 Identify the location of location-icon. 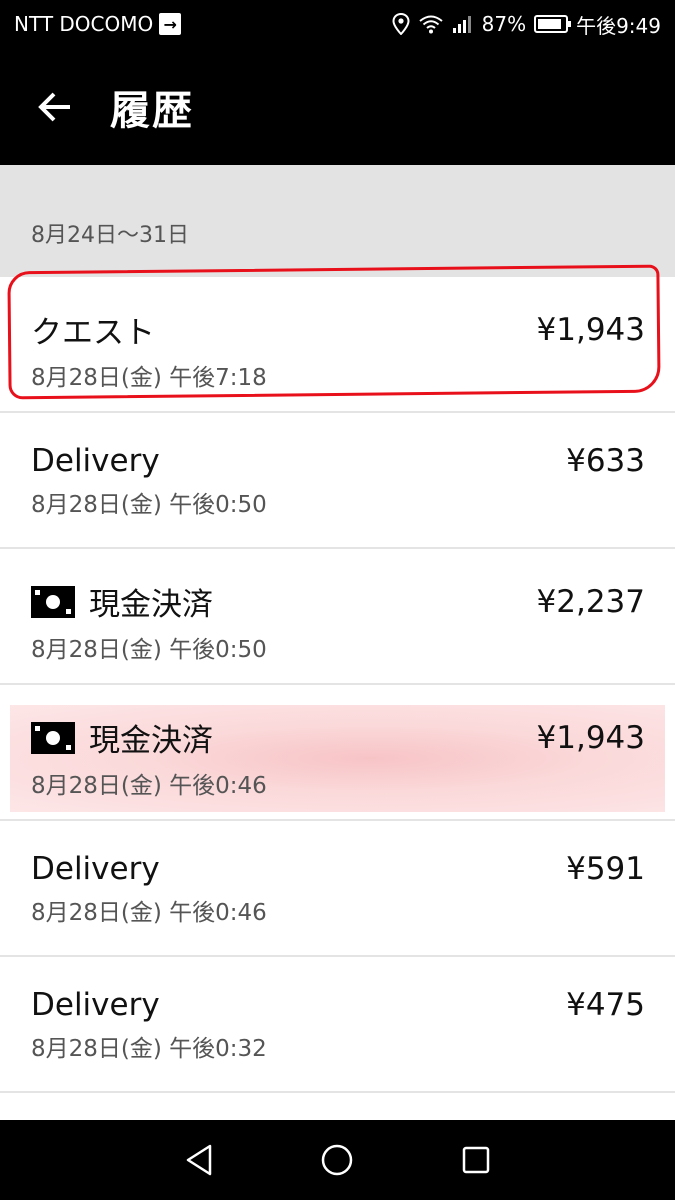
(401, 24).